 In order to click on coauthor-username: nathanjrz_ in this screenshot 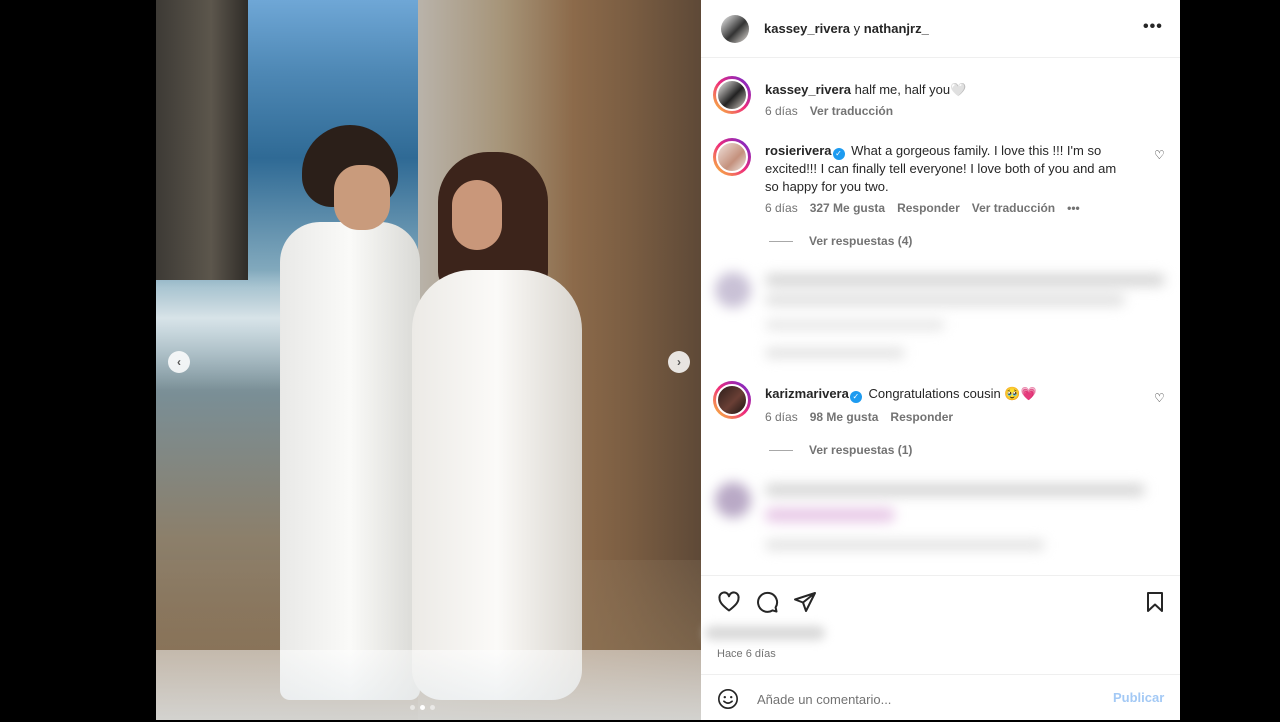, I will do `click(896, 28)`.